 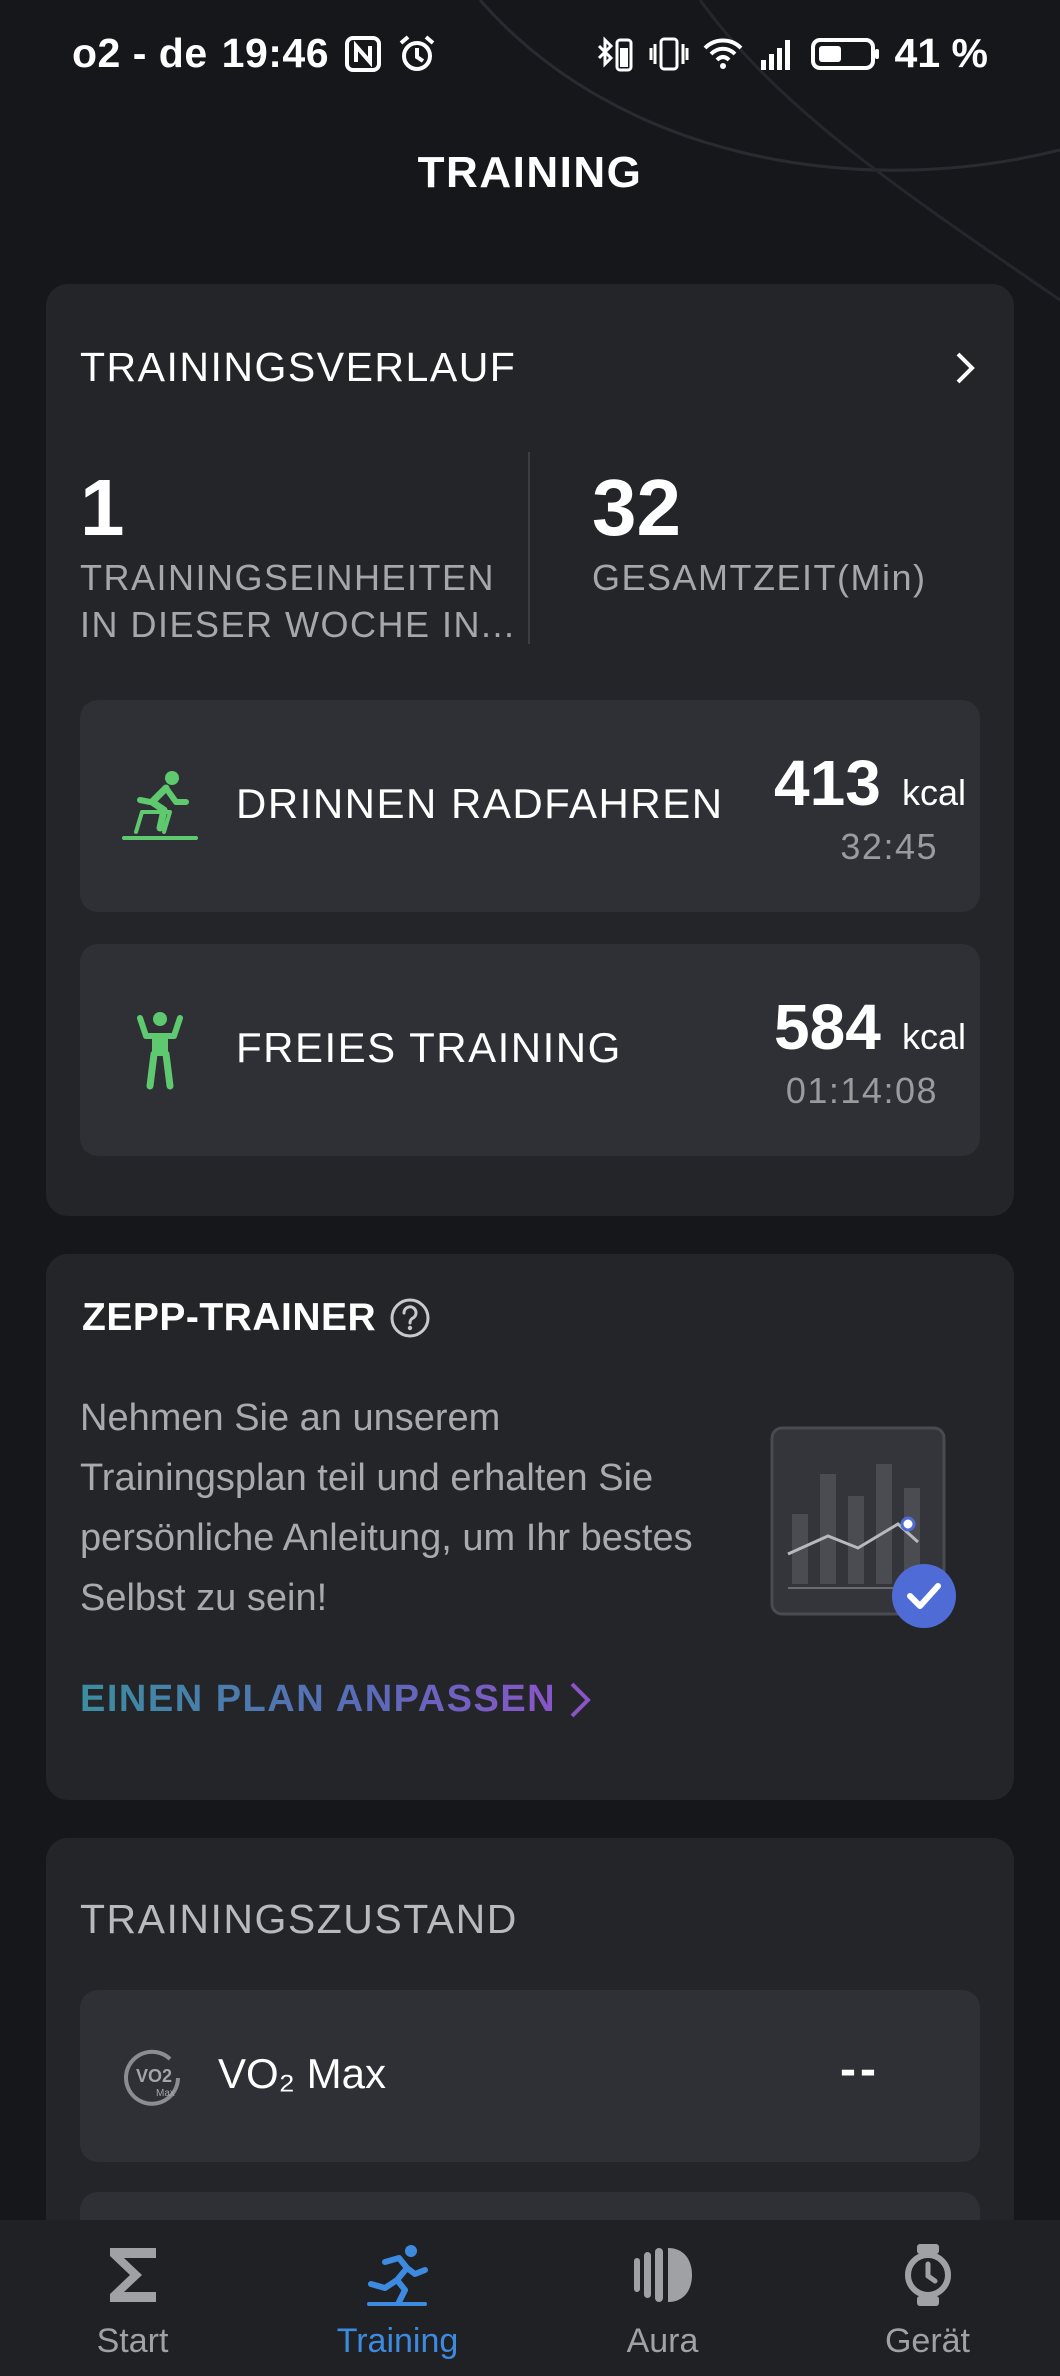 I want to click on battery-percent: 41 %, so click(x=941, y=53).